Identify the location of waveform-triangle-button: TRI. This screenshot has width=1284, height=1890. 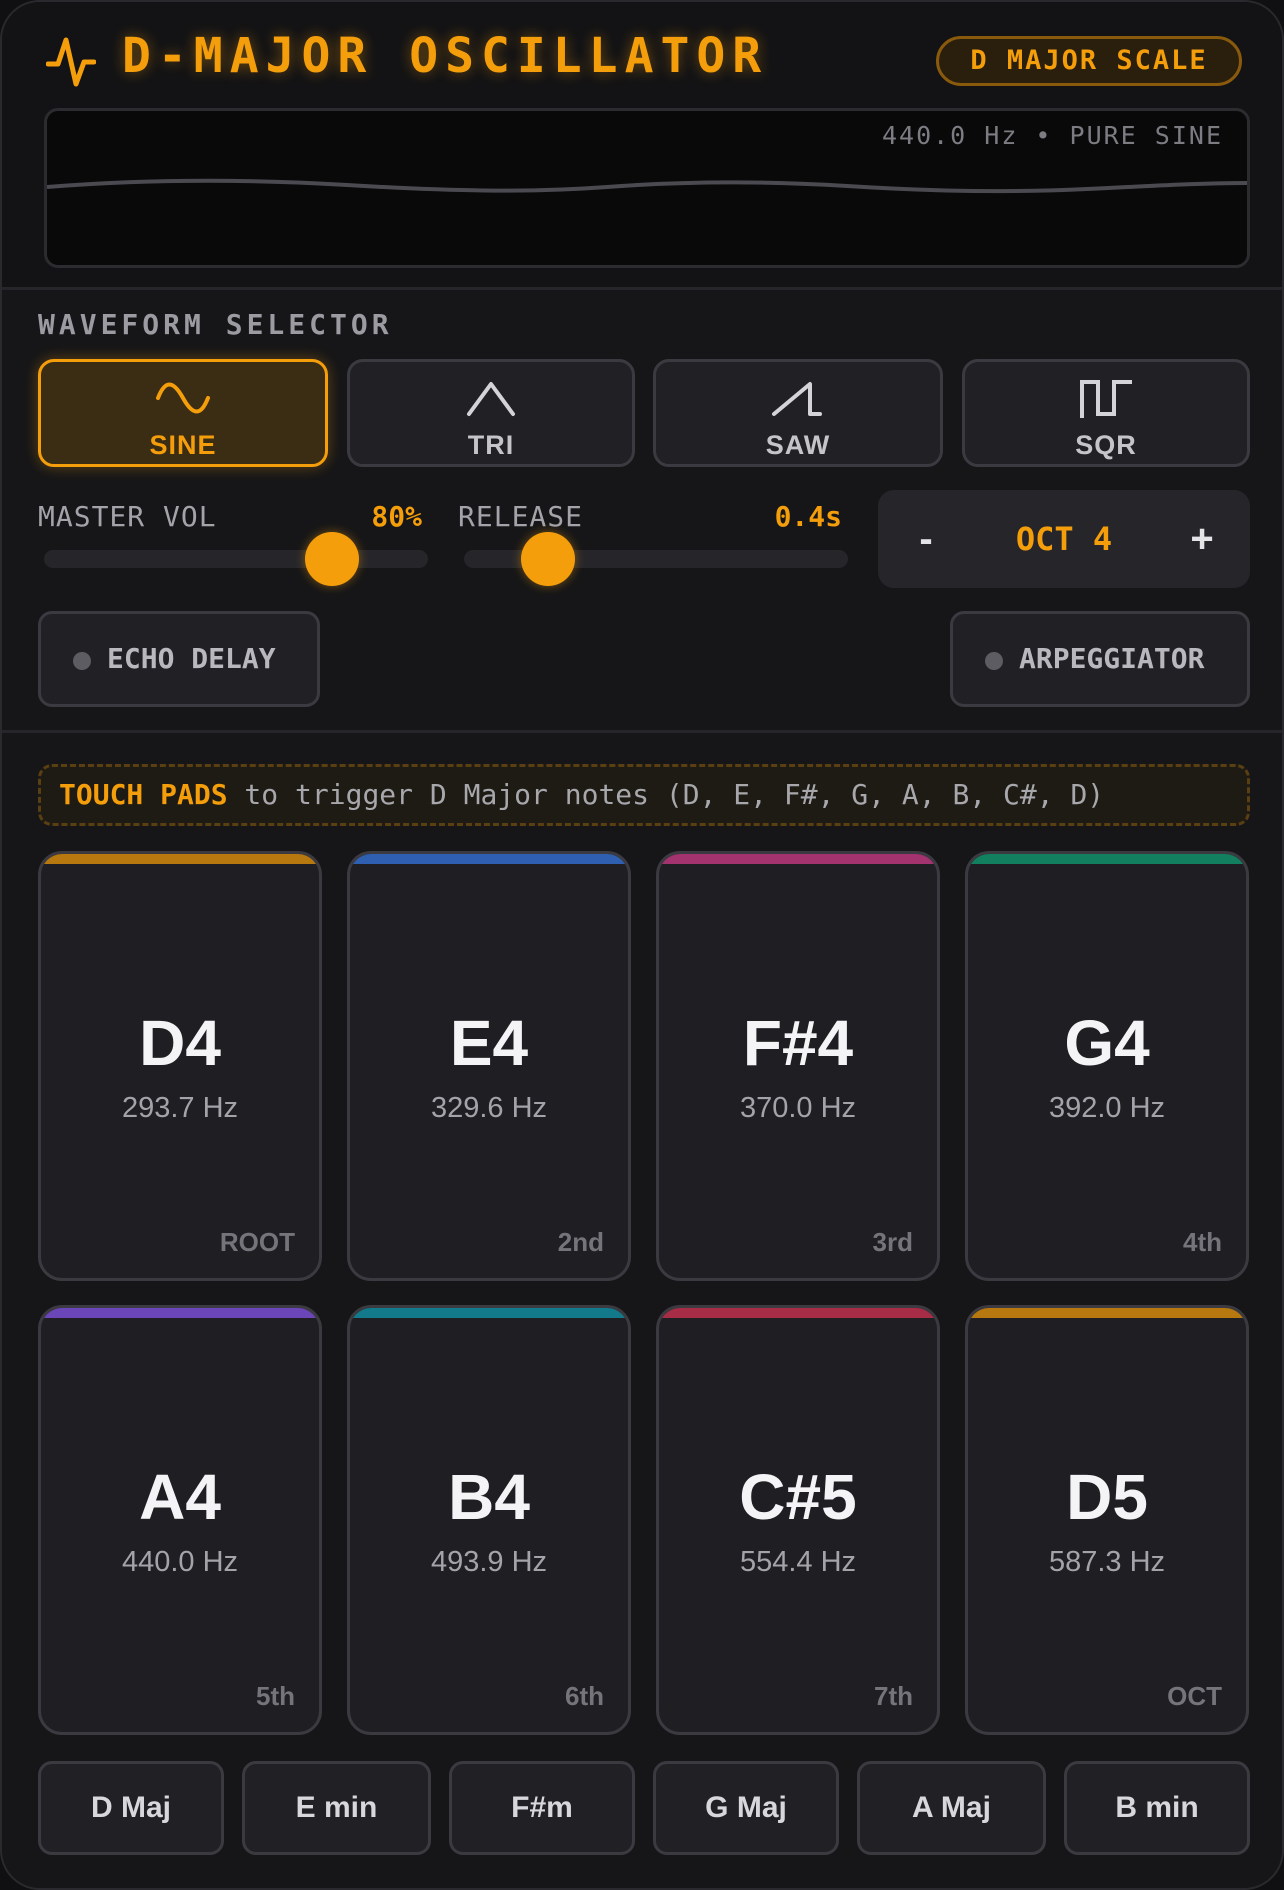
(491, 413).